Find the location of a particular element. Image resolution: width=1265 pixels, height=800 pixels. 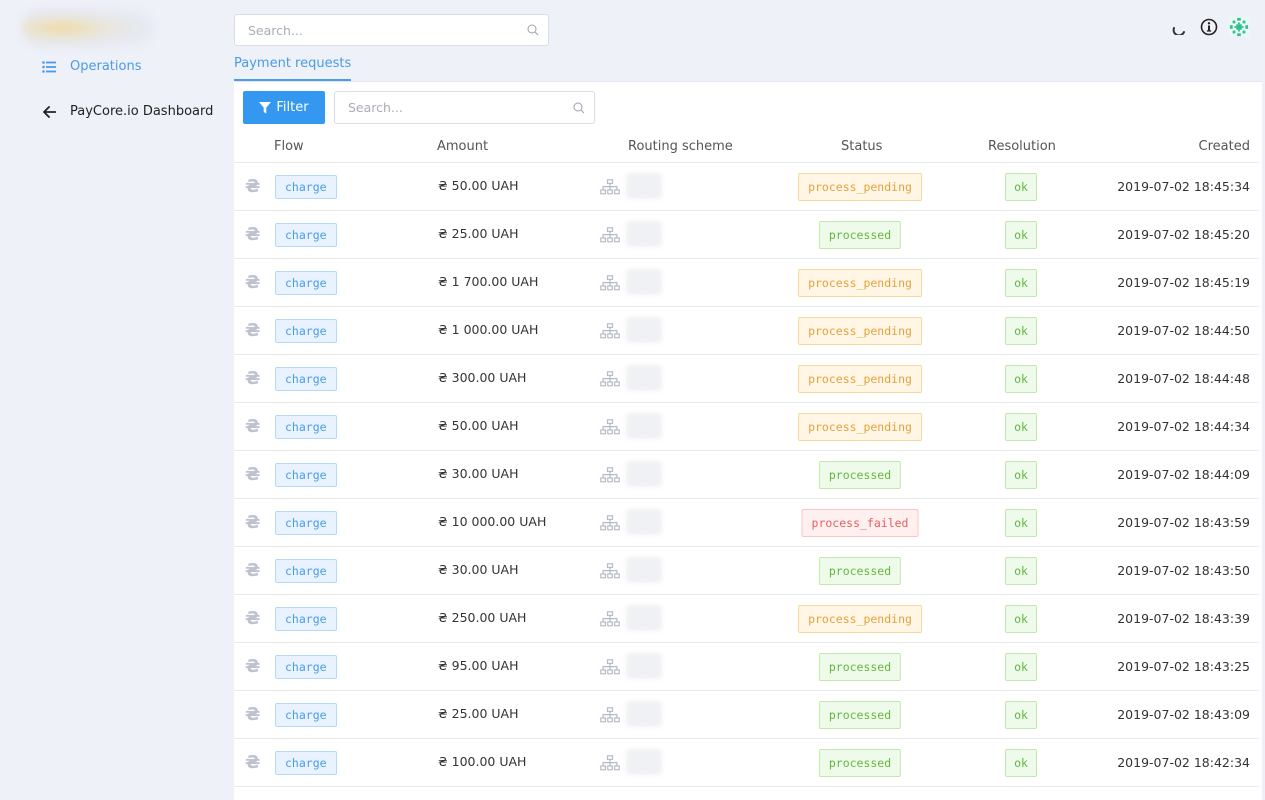

created-cell: 2019-07-02 18:43:39 is located at coordinates (1183, 618).